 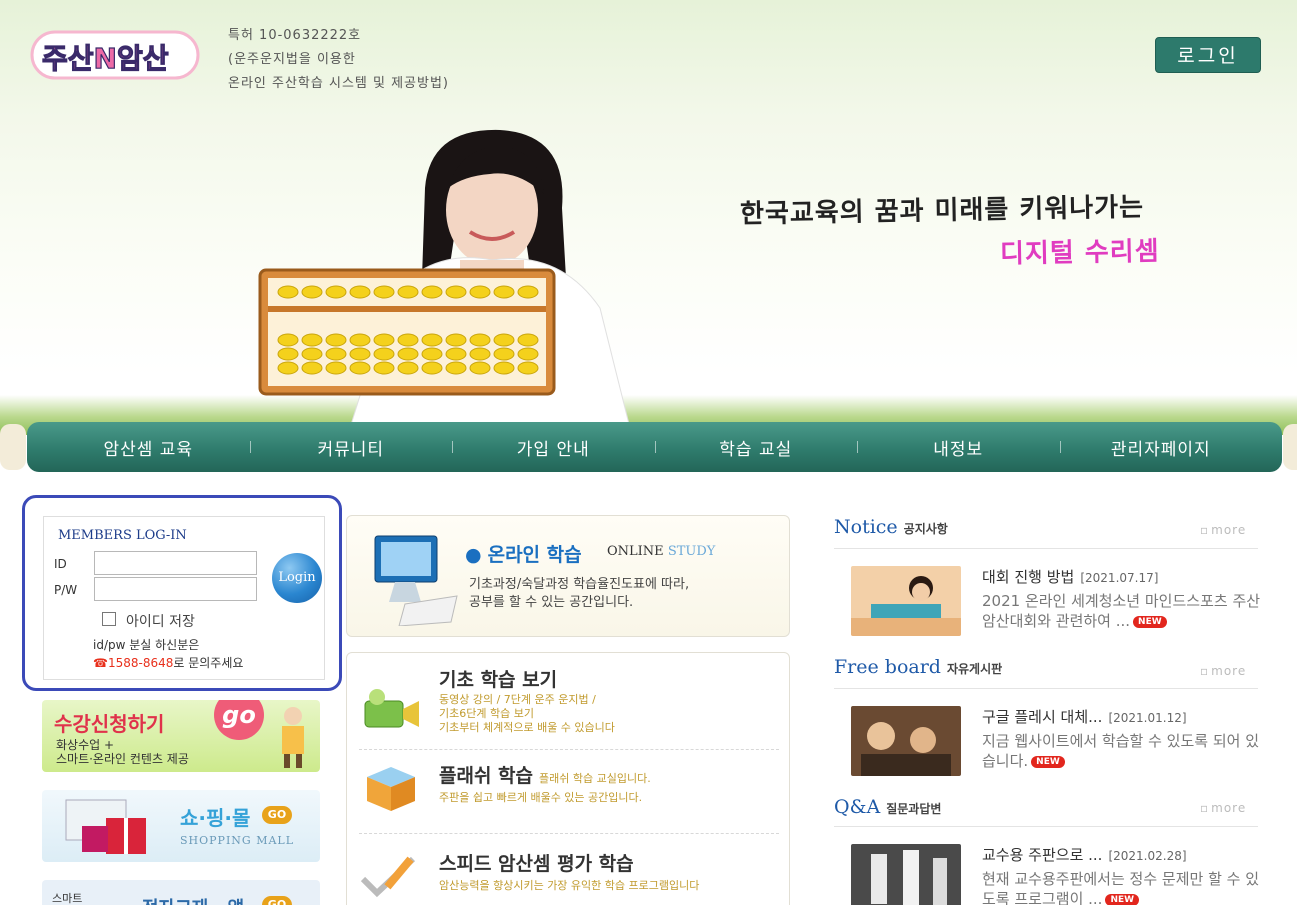 I want to click on header-login-button: 로그인, so click(x=1208, y=55).